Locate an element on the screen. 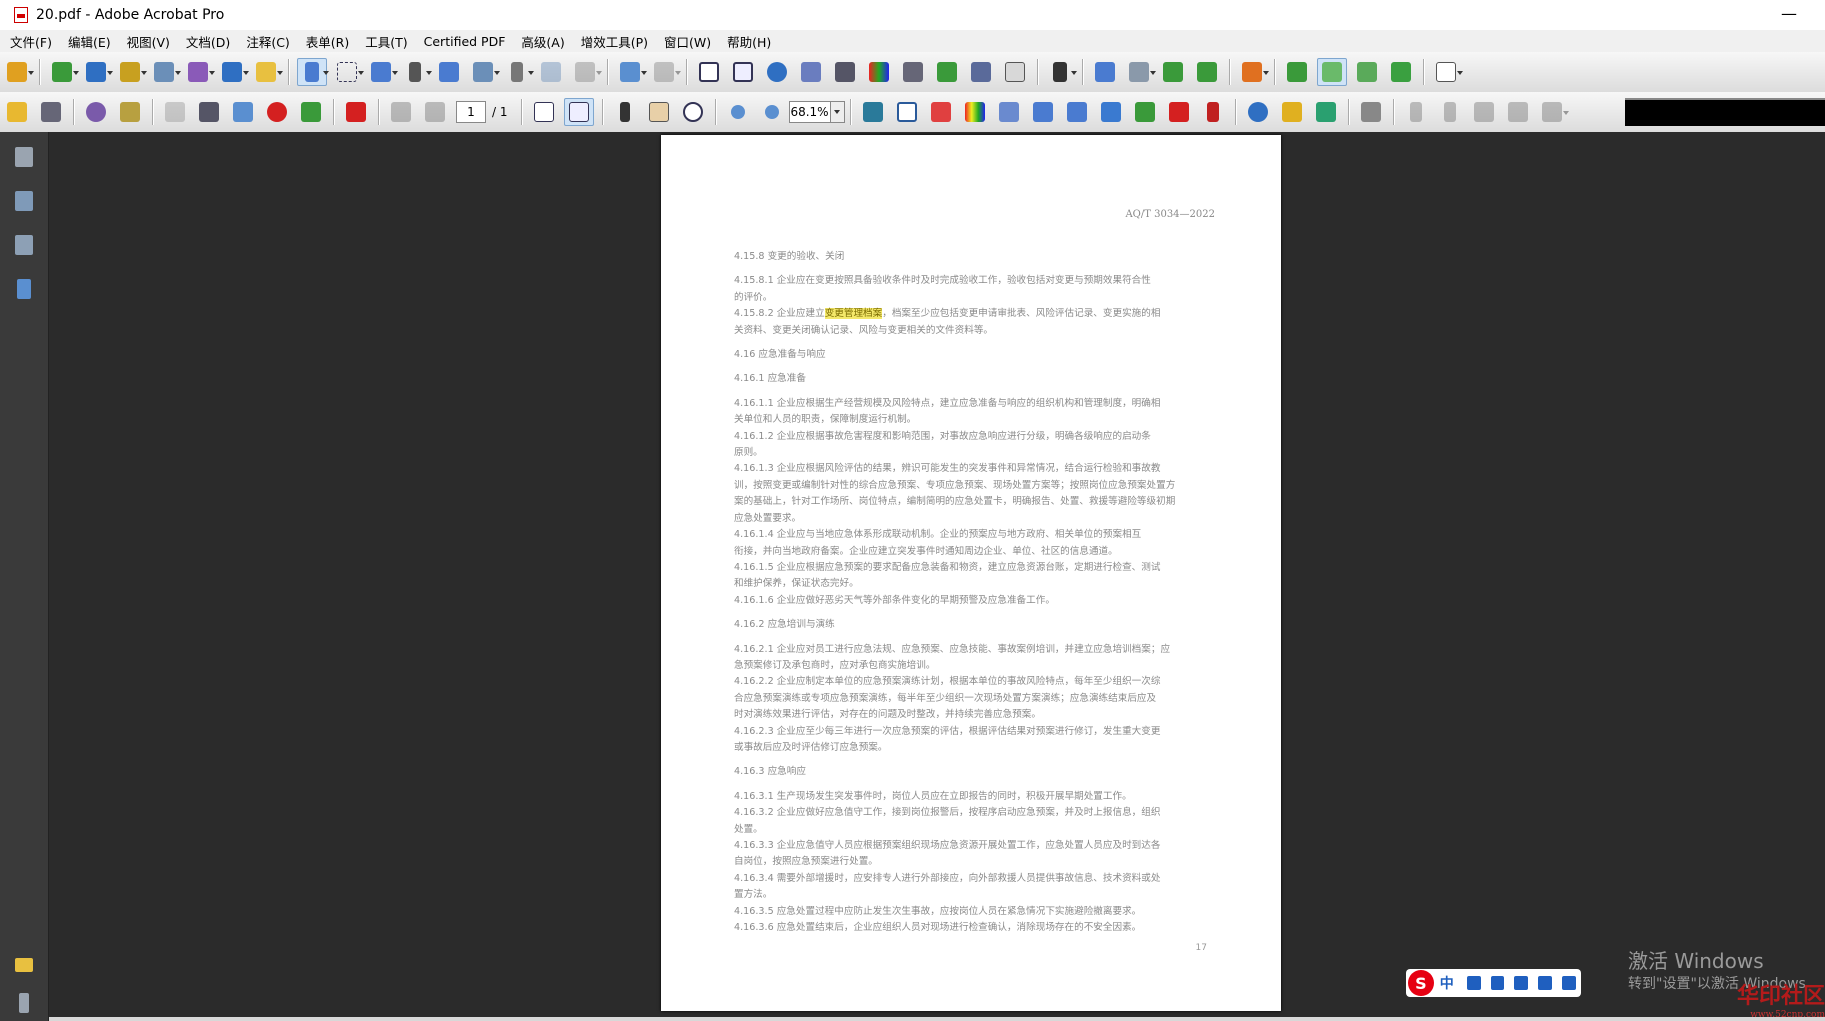 The width and height of the screenshot is (1825, 1021). gear-settings-button is located at coordinates (811, 72).